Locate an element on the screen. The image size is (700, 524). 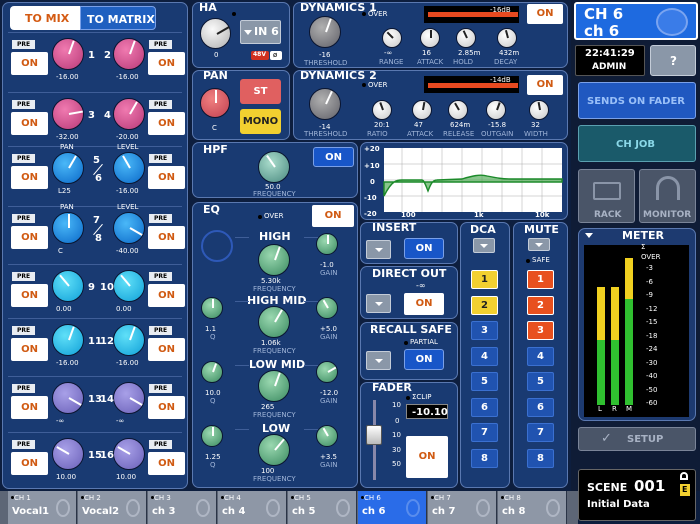
direct-out-on-button: ON is located at coordinates (424, 304).